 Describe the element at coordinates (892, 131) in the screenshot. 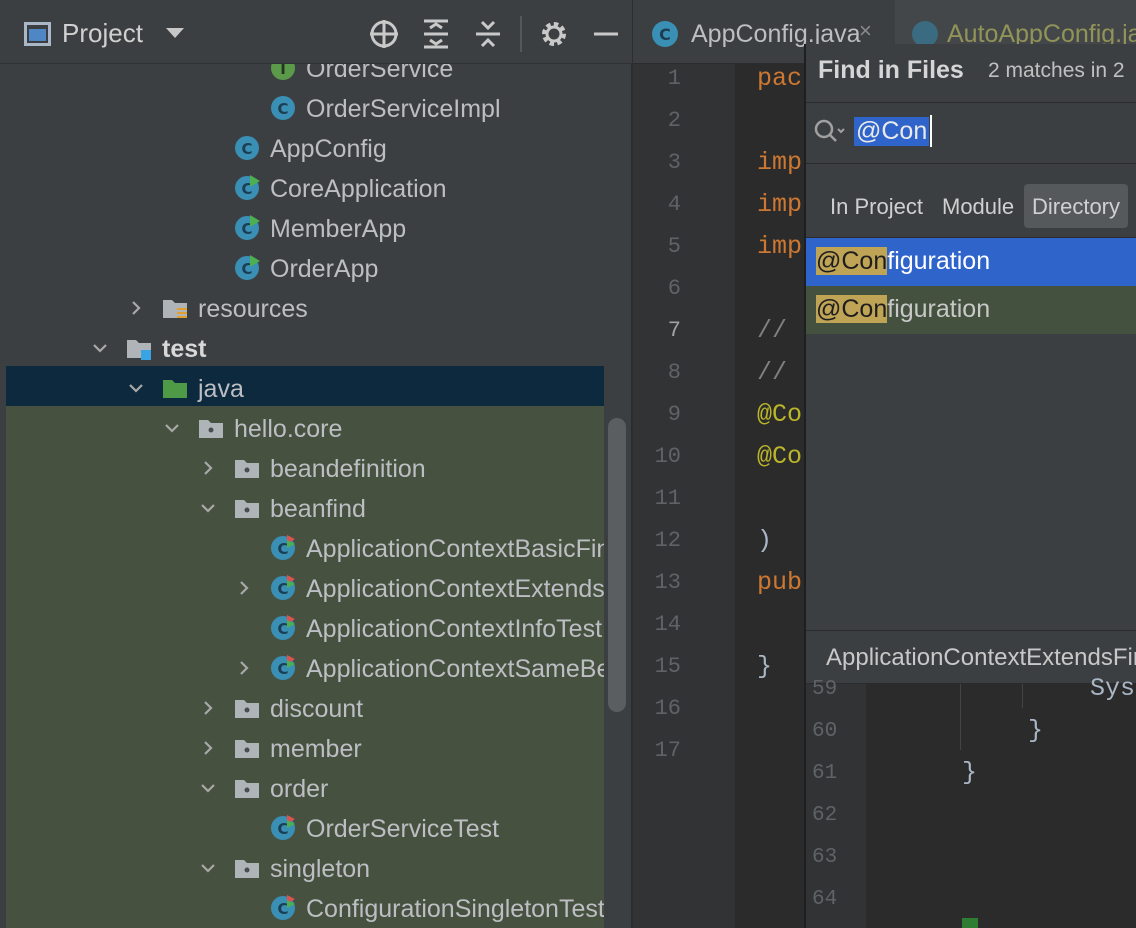

I see `search-input: @Con` at that location.